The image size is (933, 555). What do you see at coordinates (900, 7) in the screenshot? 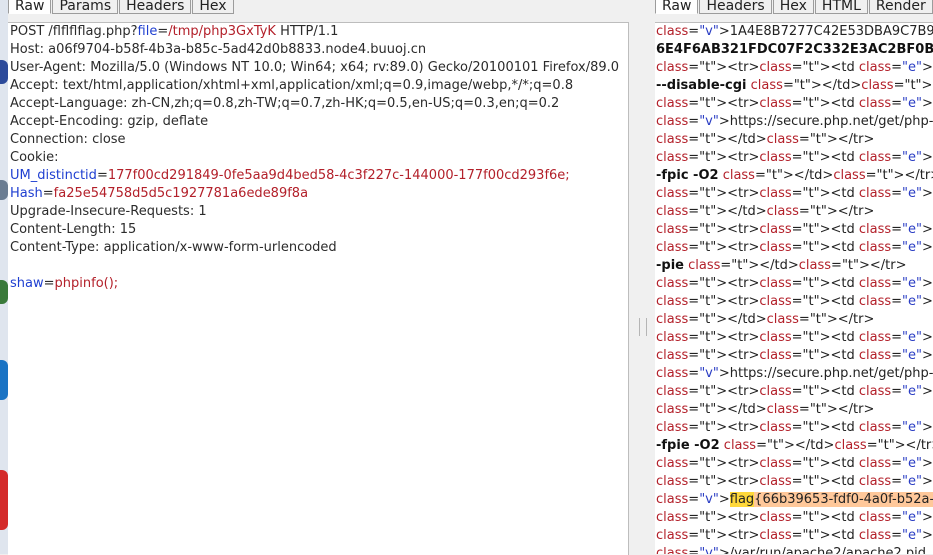
I see `tab-render: Render` at bounding box center [900, 7].